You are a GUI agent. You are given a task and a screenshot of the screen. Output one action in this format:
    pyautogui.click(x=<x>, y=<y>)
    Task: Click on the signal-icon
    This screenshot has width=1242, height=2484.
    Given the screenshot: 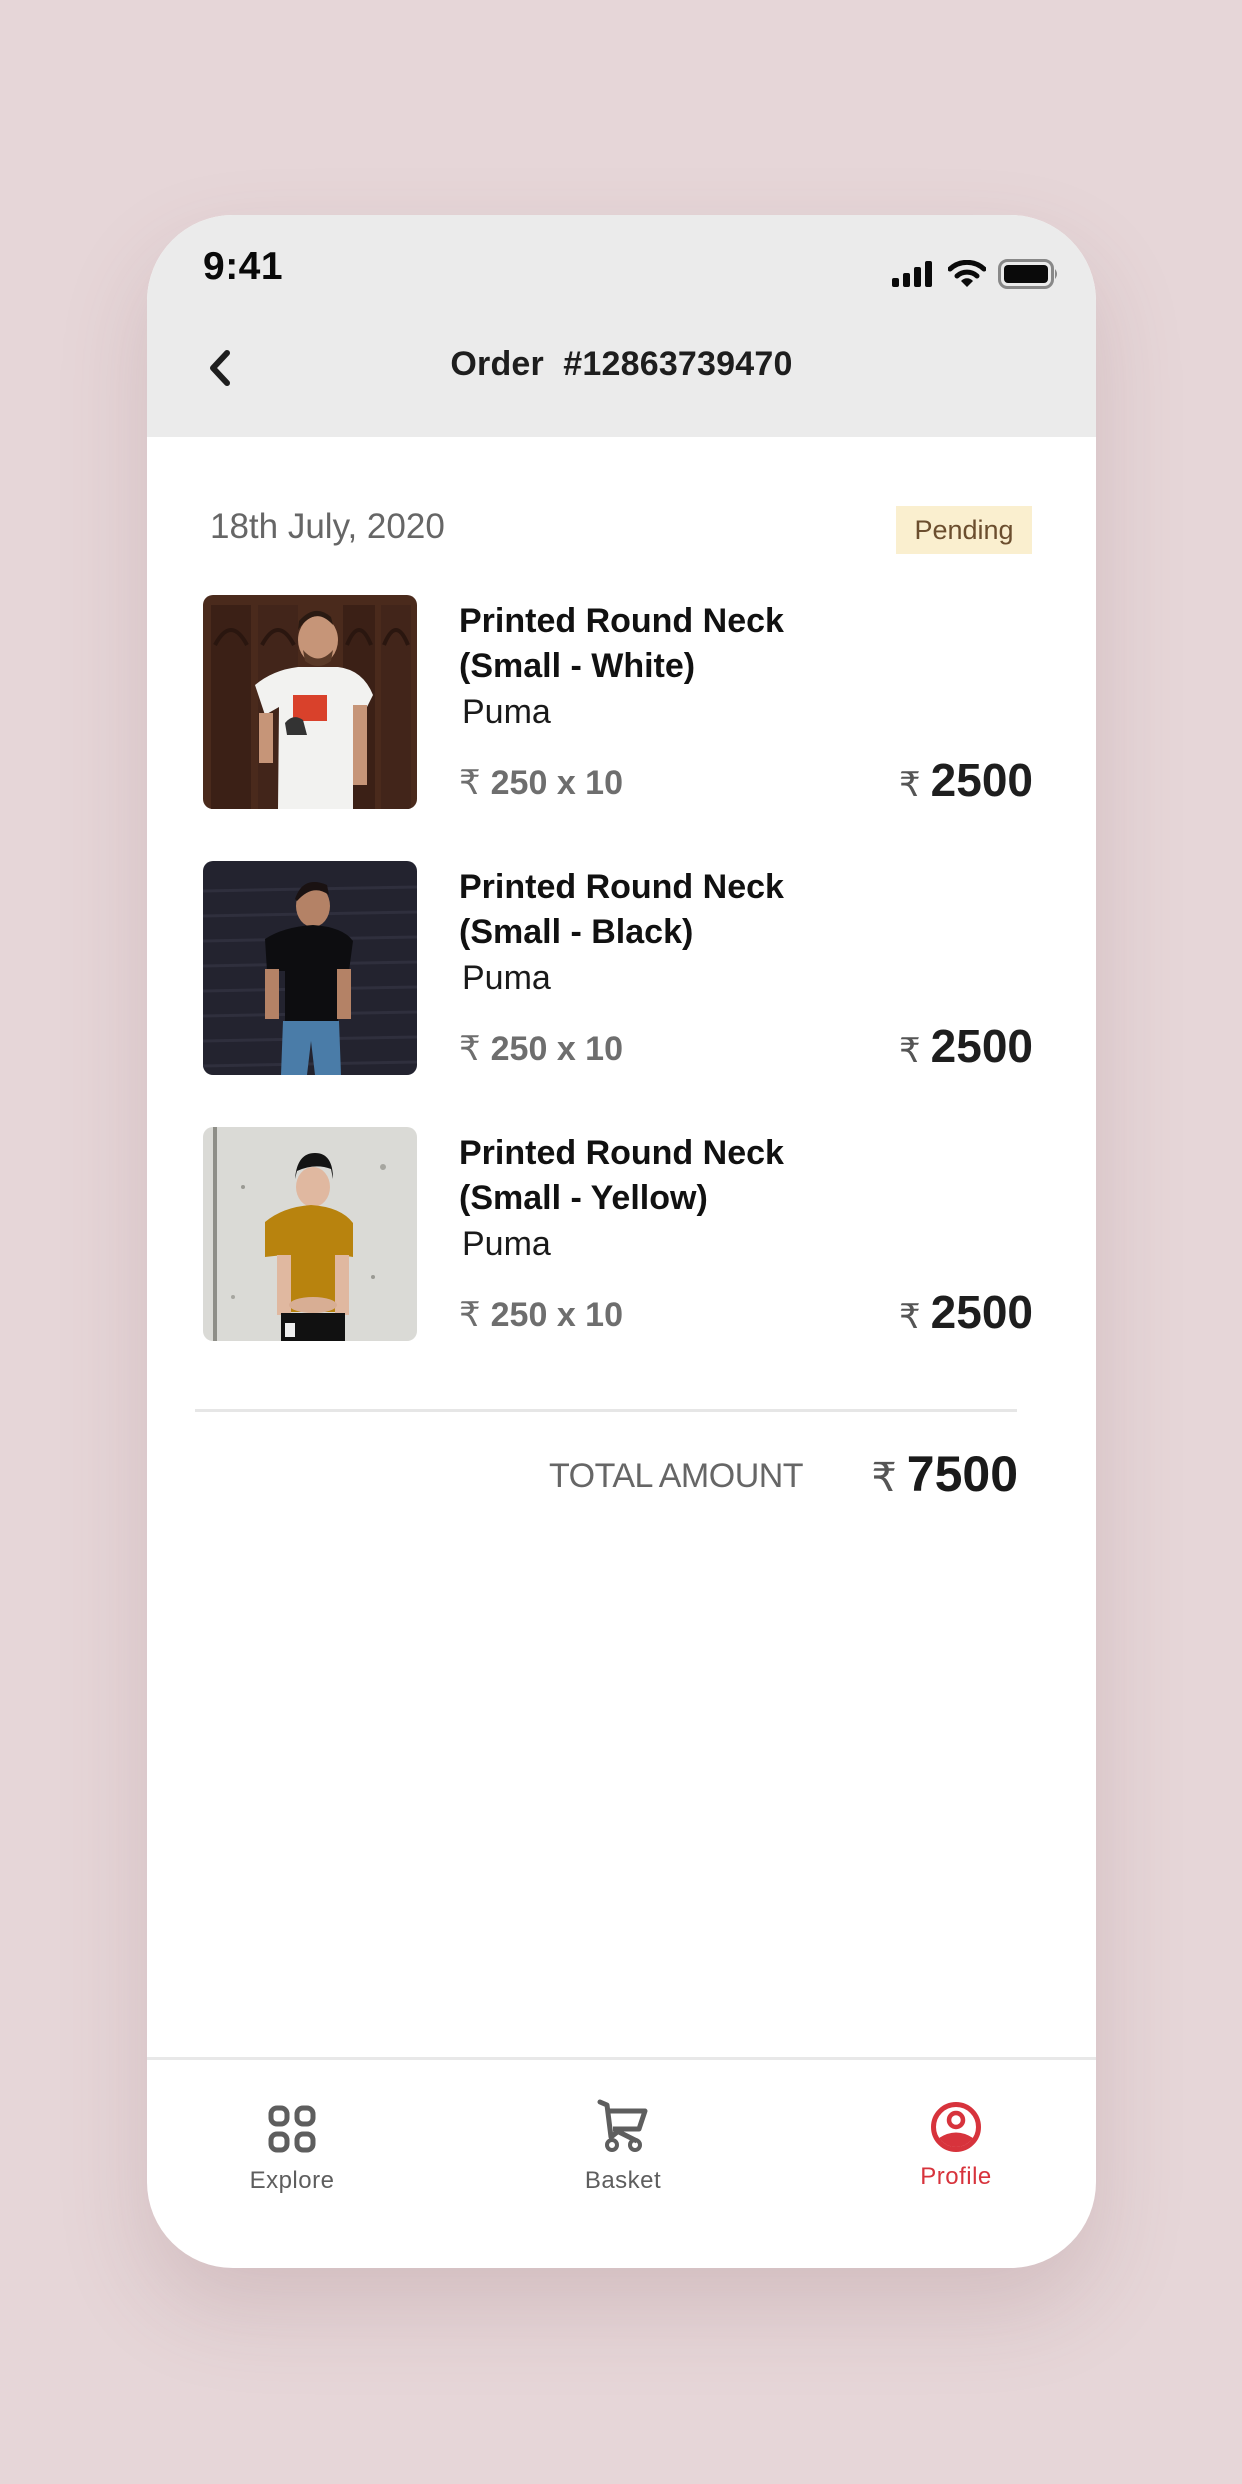 What is the action you would take?
    pyautogui.click(x=912, y=274)
    